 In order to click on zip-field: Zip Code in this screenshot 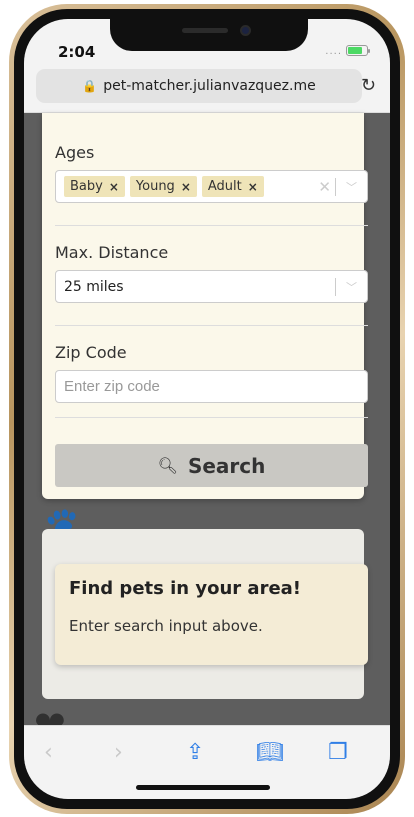, I will do `click(211, 373)`.